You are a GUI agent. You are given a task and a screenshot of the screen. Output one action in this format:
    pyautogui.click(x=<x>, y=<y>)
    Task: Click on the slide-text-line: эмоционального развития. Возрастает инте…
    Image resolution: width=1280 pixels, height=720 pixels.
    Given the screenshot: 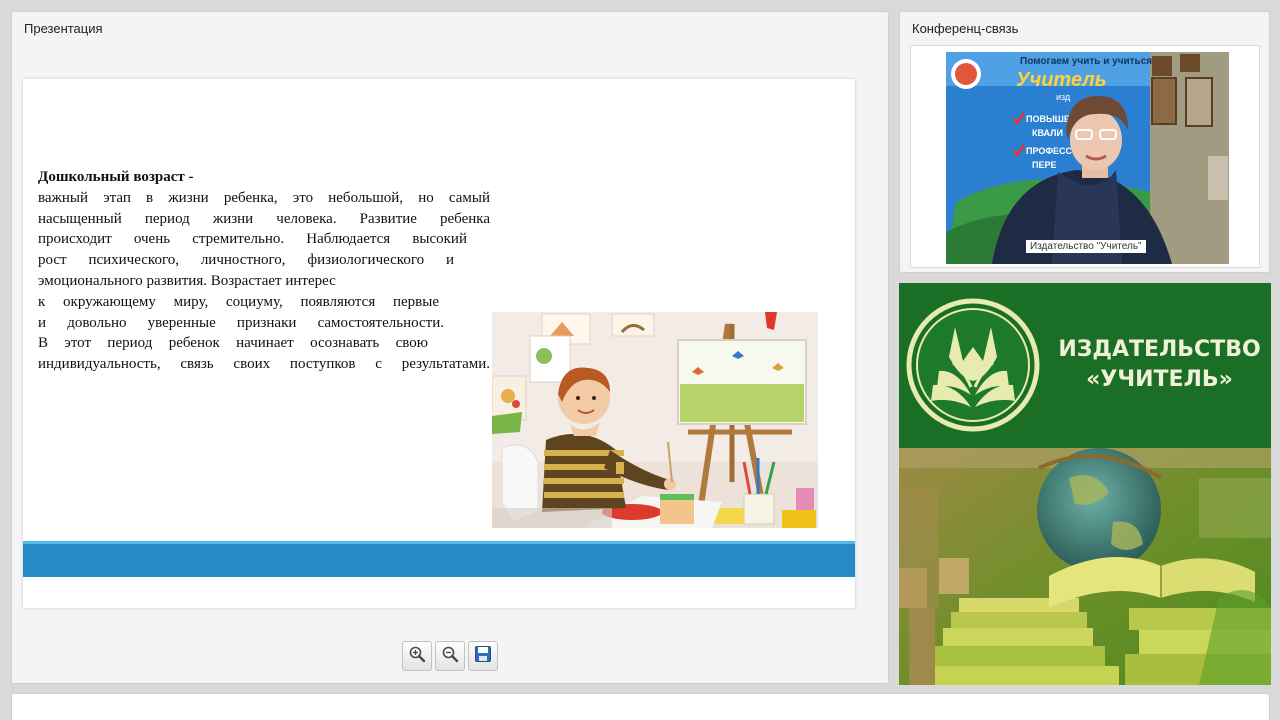 What is the action you would take?
    pyautogui.click(x=187, y=280)
    